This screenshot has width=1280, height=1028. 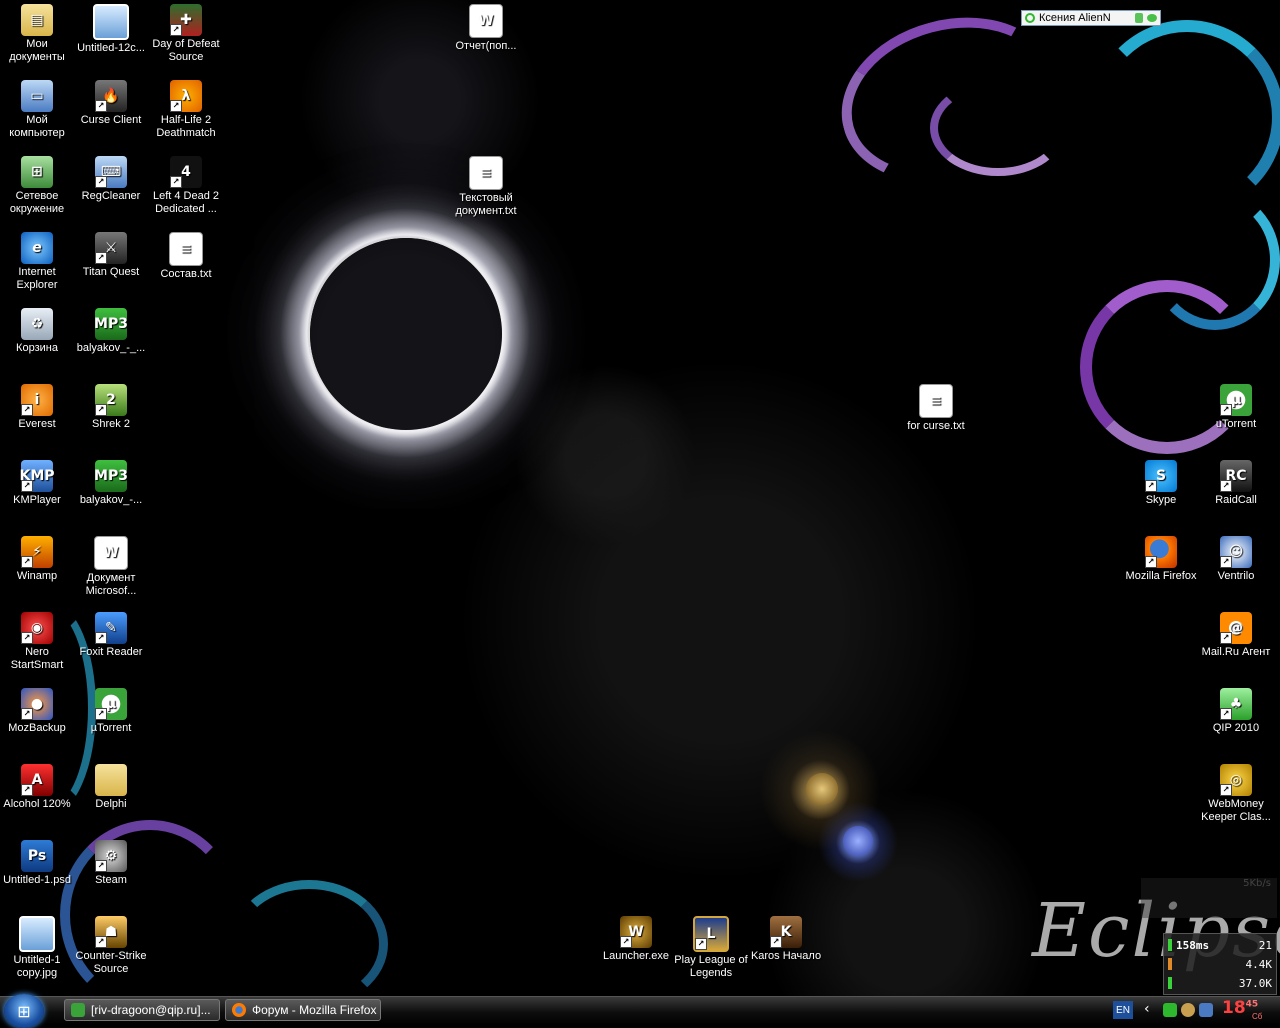 What do you see at coordinates (1147, 1009) in the screenshot?
I see `tray-expand-icon: ‹` at bounding box center [1147, 1009].